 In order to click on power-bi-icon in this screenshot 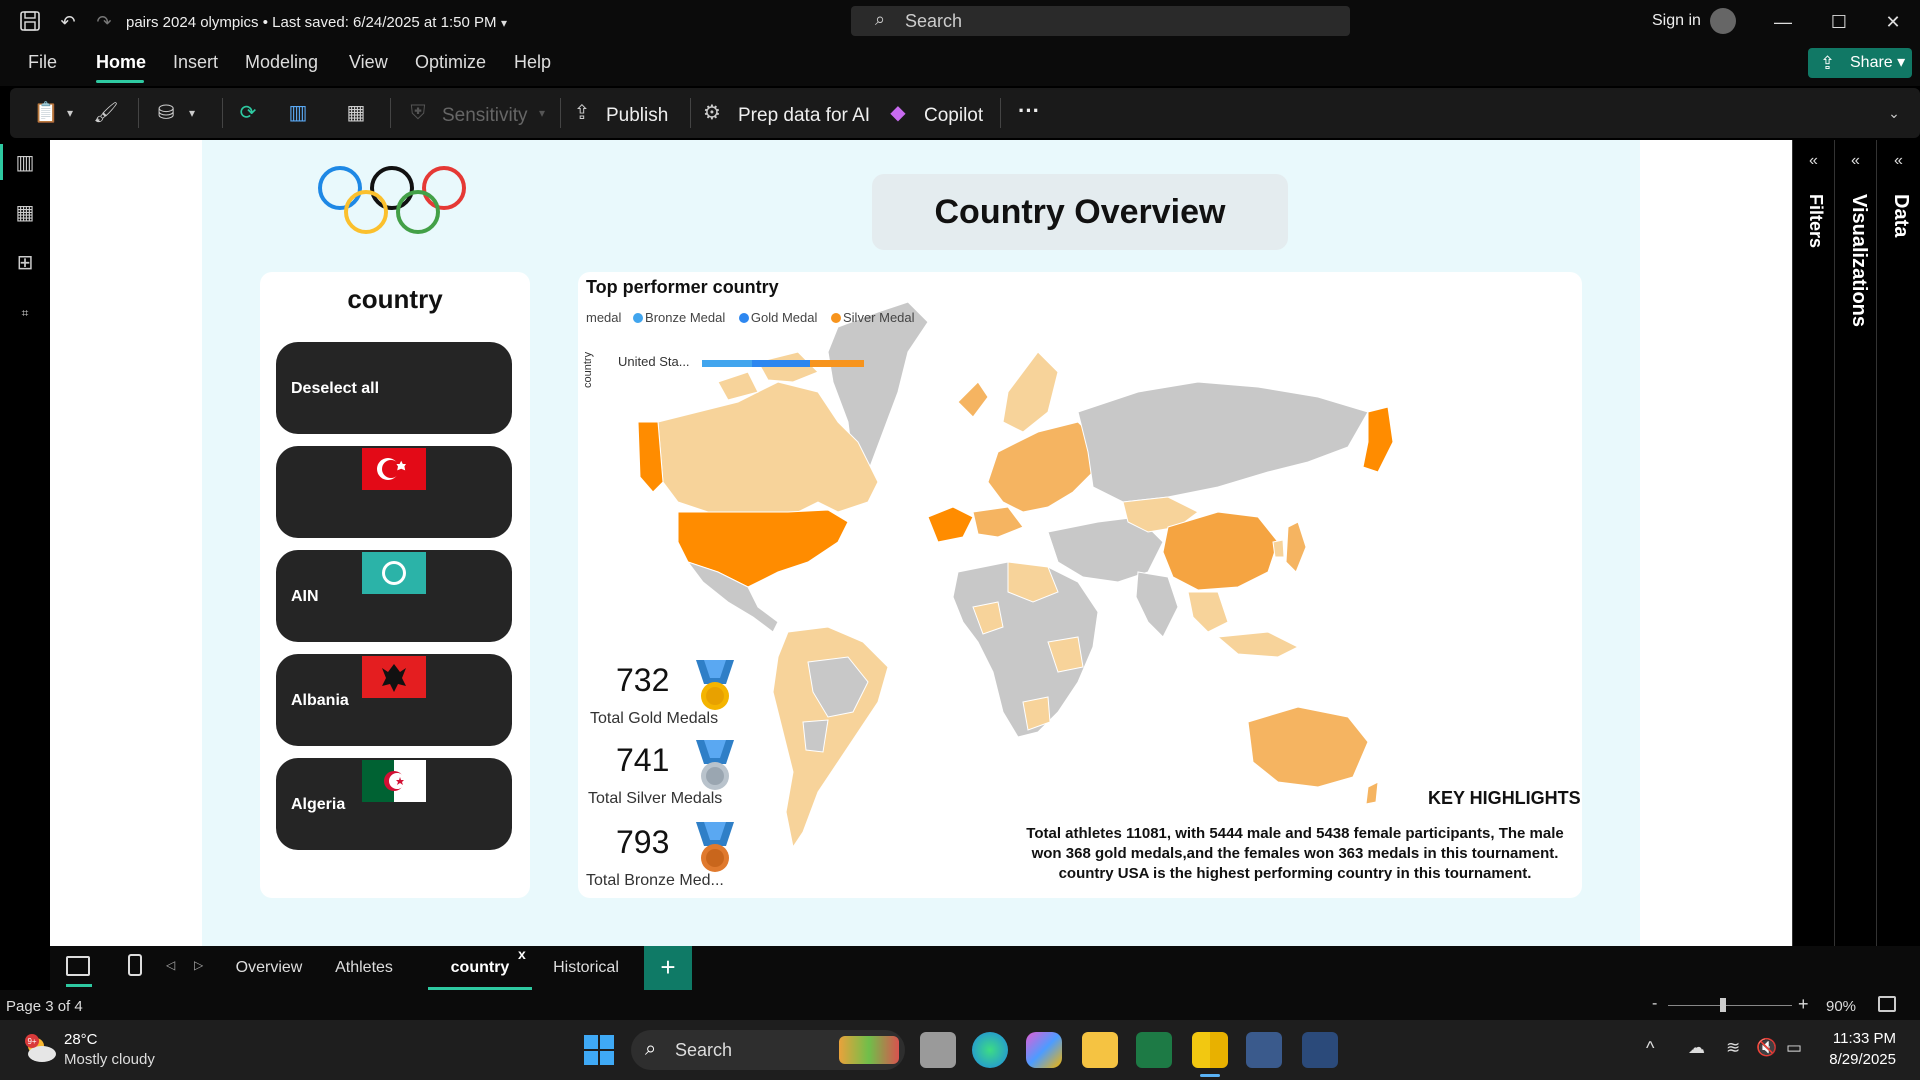, I will do `click(1210, 1050)`.